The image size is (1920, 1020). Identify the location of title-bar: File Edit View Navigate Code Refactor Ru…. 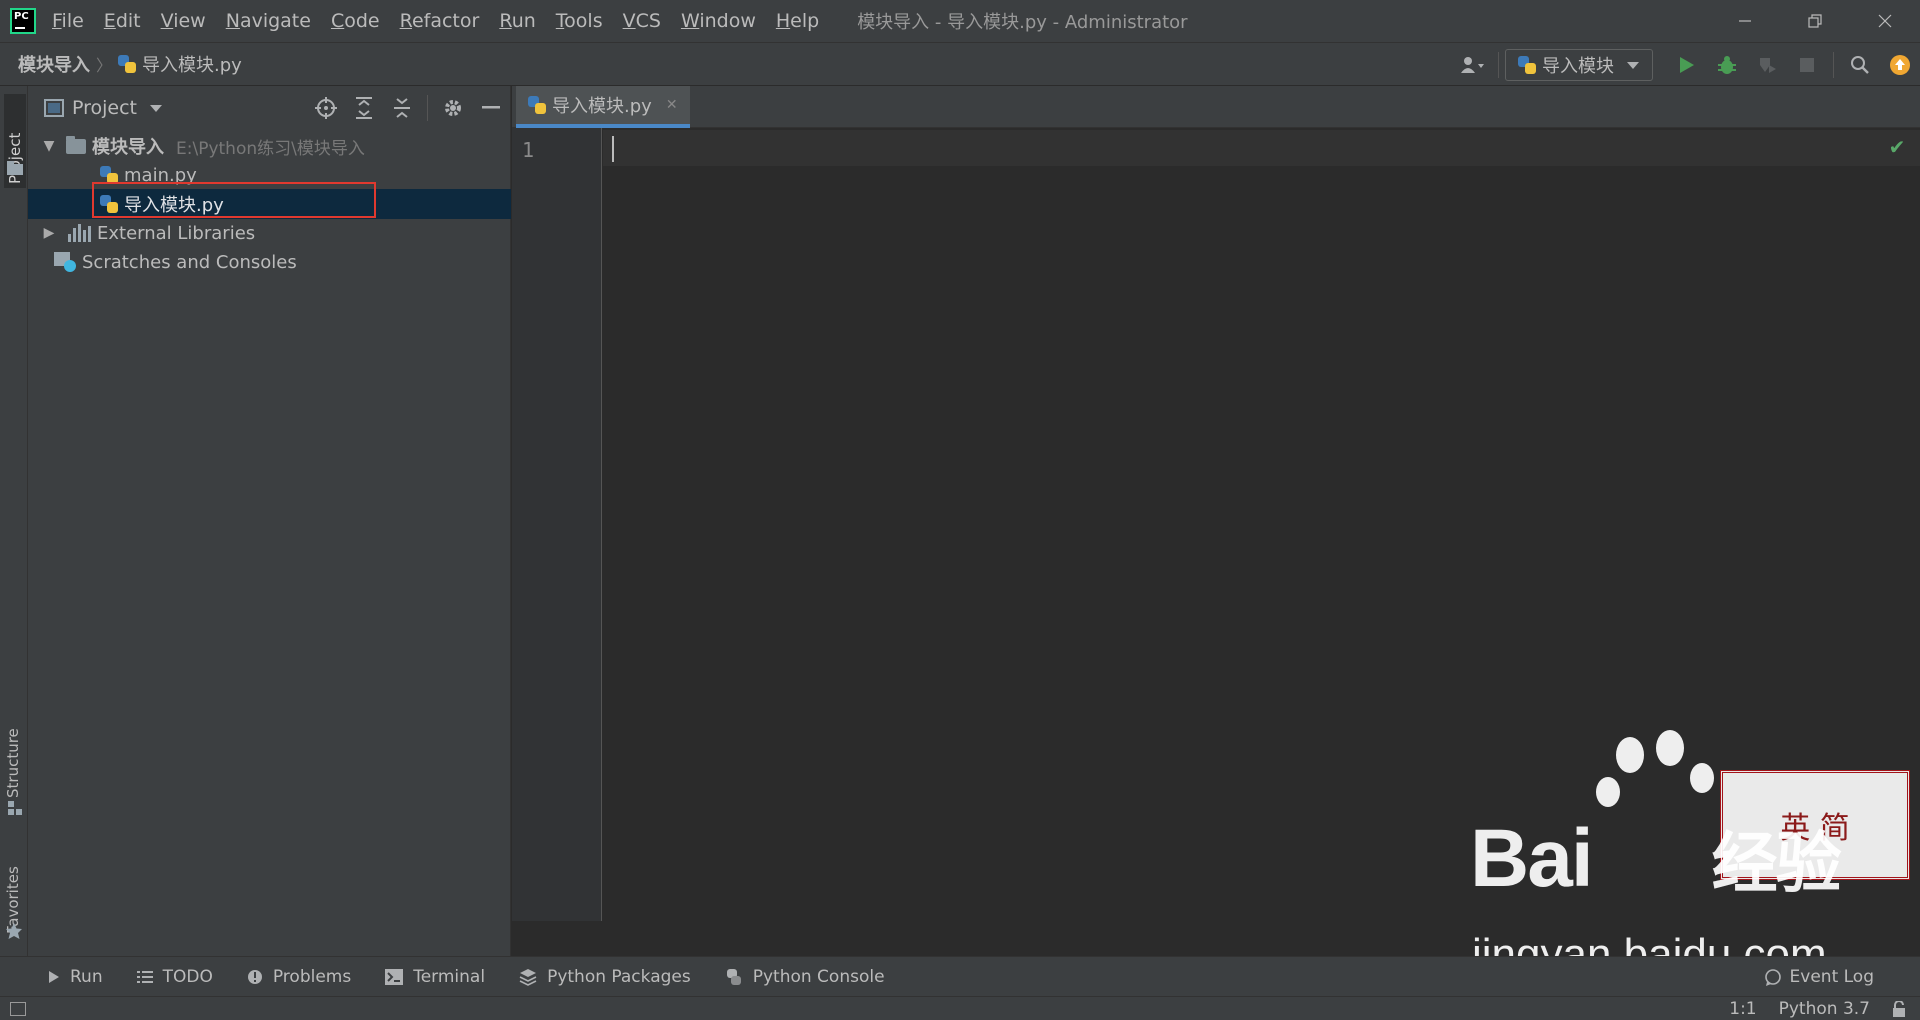
(960, 21).